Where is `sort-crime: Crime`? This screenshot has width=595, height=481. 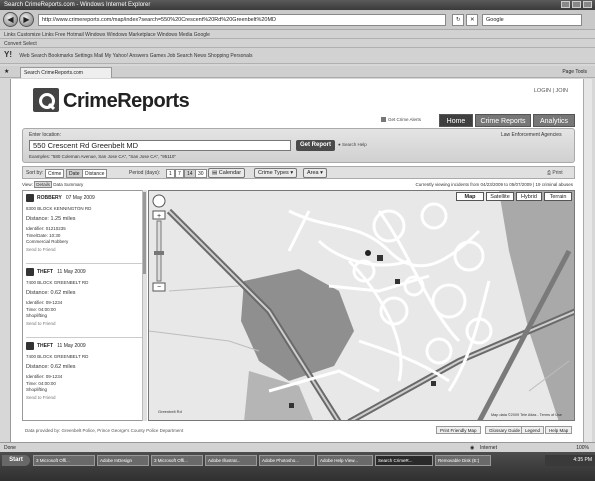 sort-crime: Crime is located at coordinates (55, 173).